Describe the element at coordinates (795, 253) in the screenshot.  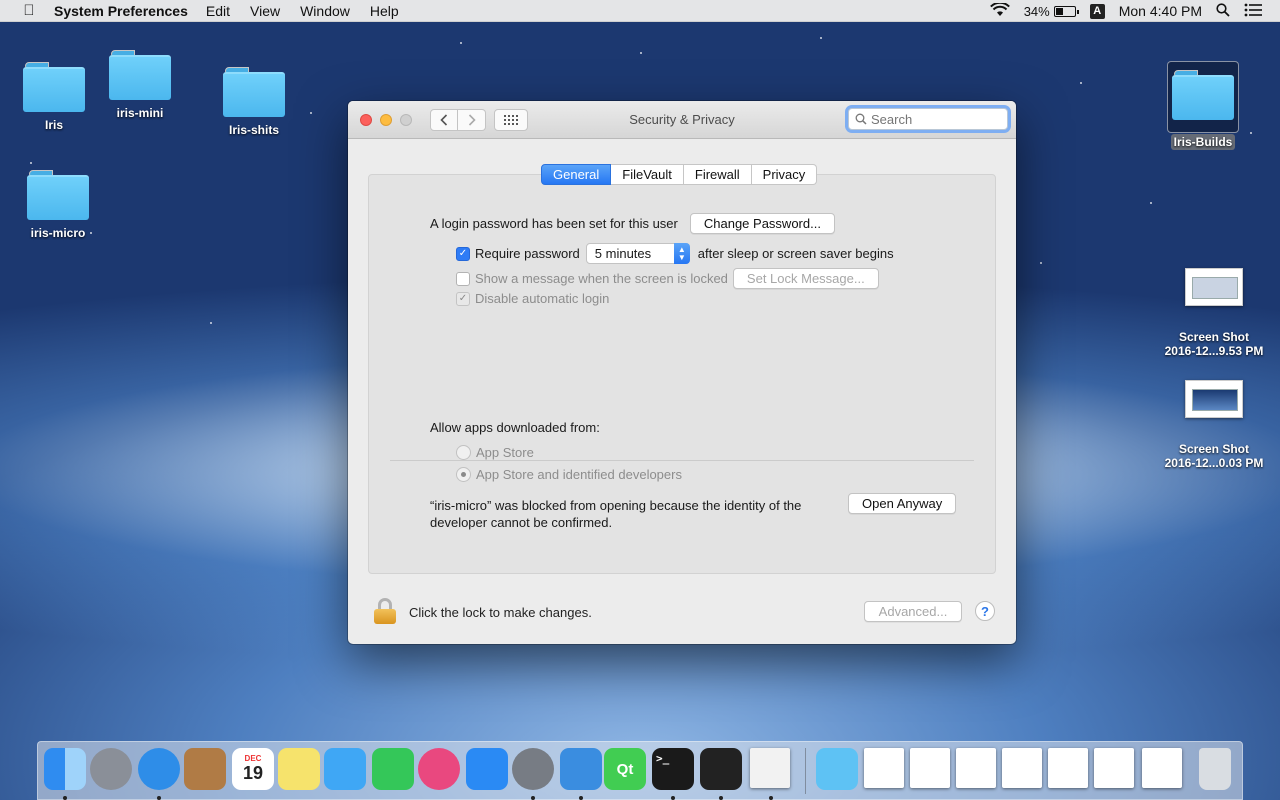
I see `after-sleep-label: after sleep or screen saver begins` at that location.